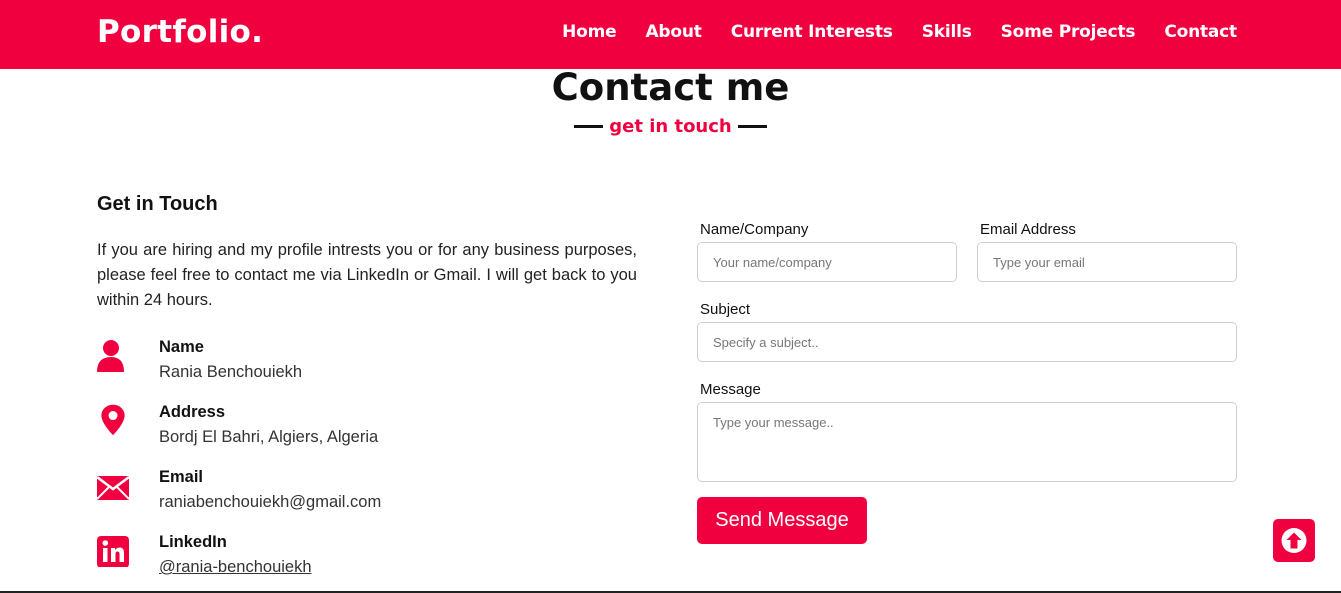 Image resolution: width=1341 pixels, height=593 pixels. I want to click on info-item-name: Name Rania Benchouiekh, so click(357, 364).